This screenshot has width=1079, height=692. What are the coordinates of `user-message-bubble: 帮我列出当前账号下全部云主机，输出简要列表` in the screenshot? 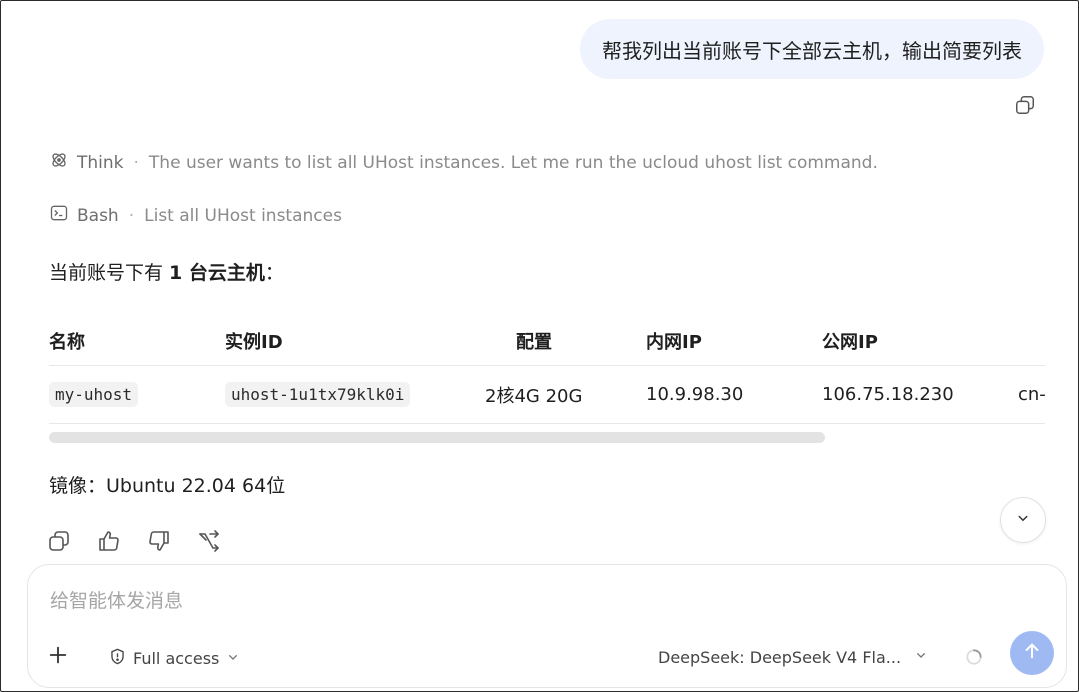 It's located at (812, 49).